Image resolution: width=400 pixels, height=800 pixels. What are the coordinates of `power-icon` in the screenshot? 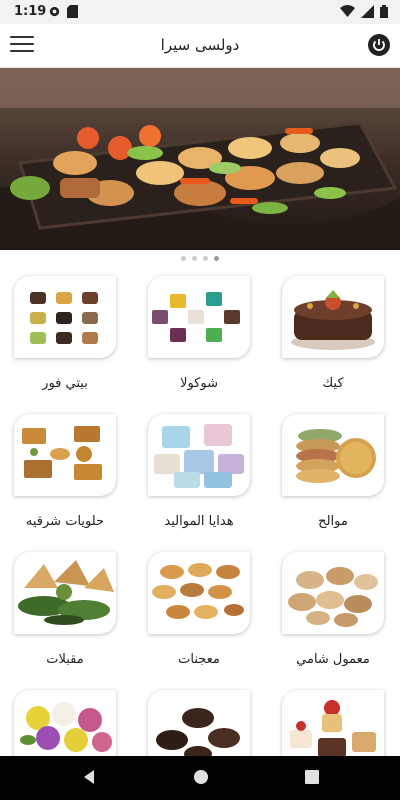 It's located at (379, 45).